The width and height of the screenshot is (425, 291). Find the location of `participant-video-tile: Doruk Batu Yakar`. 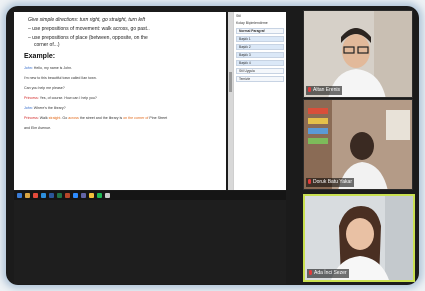

participant-video-tile: Doruk Batu Yakar is located at coordinates (358, 144).